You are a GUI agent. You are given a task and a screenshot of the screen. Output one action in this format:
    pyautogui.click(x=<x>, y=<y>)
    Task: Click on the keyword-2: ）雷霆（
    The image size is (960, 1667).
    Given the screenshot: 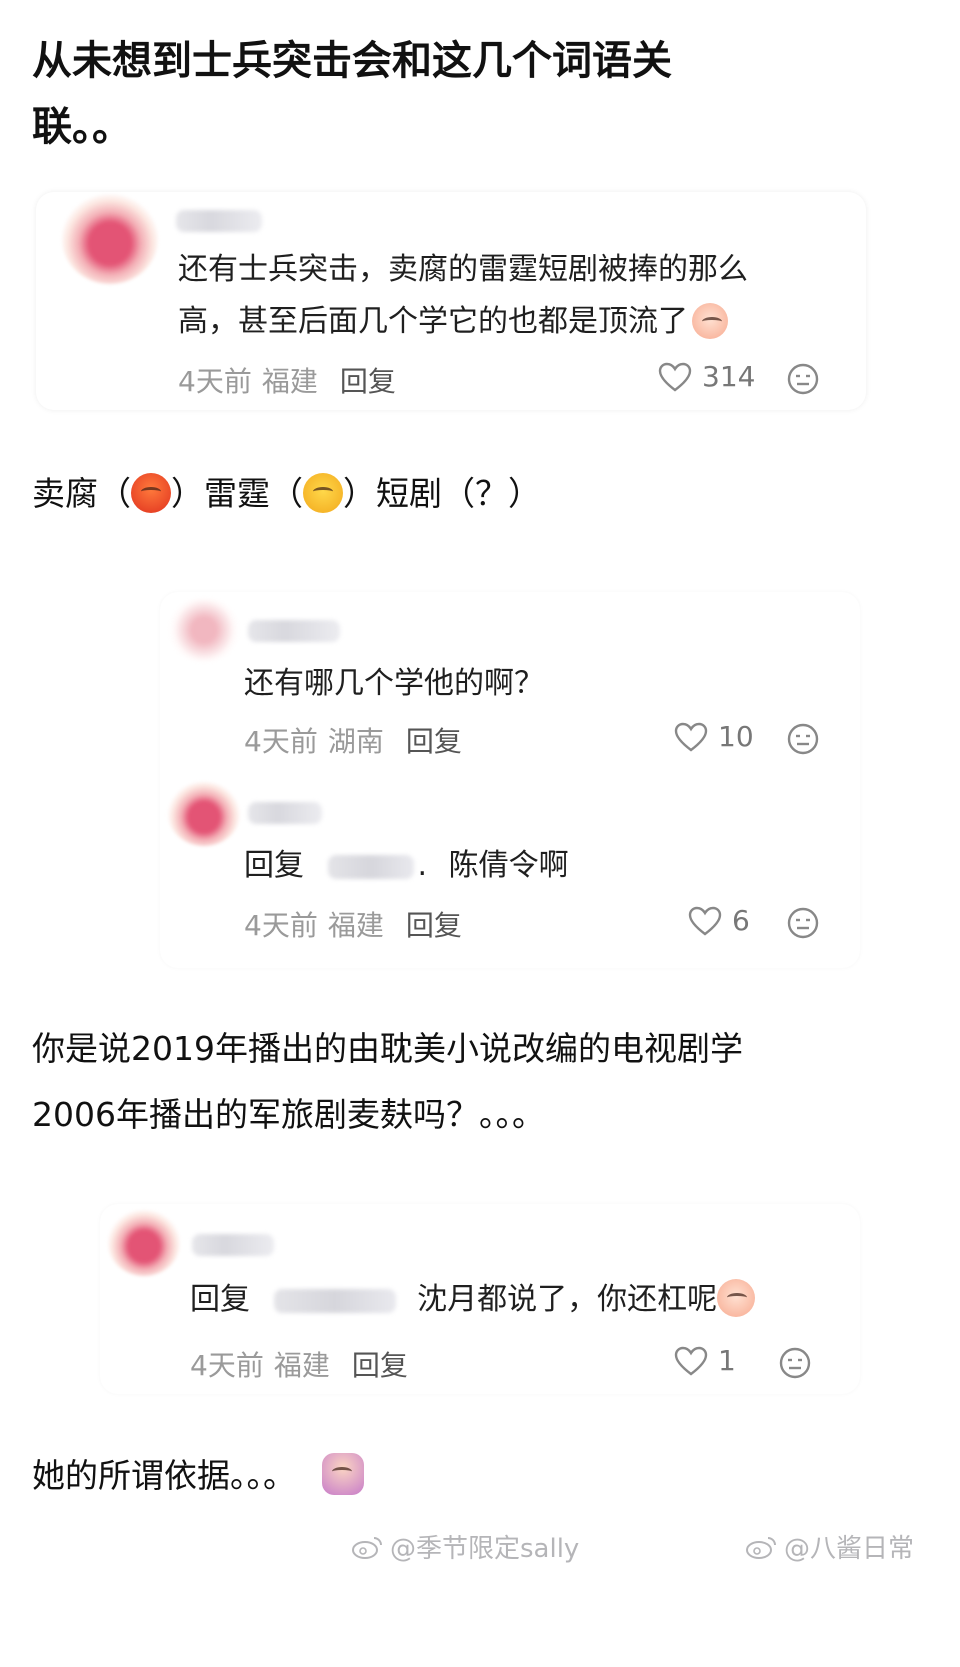 What is the action you would take?
    pyautogui.click(x=237, y=493)
    